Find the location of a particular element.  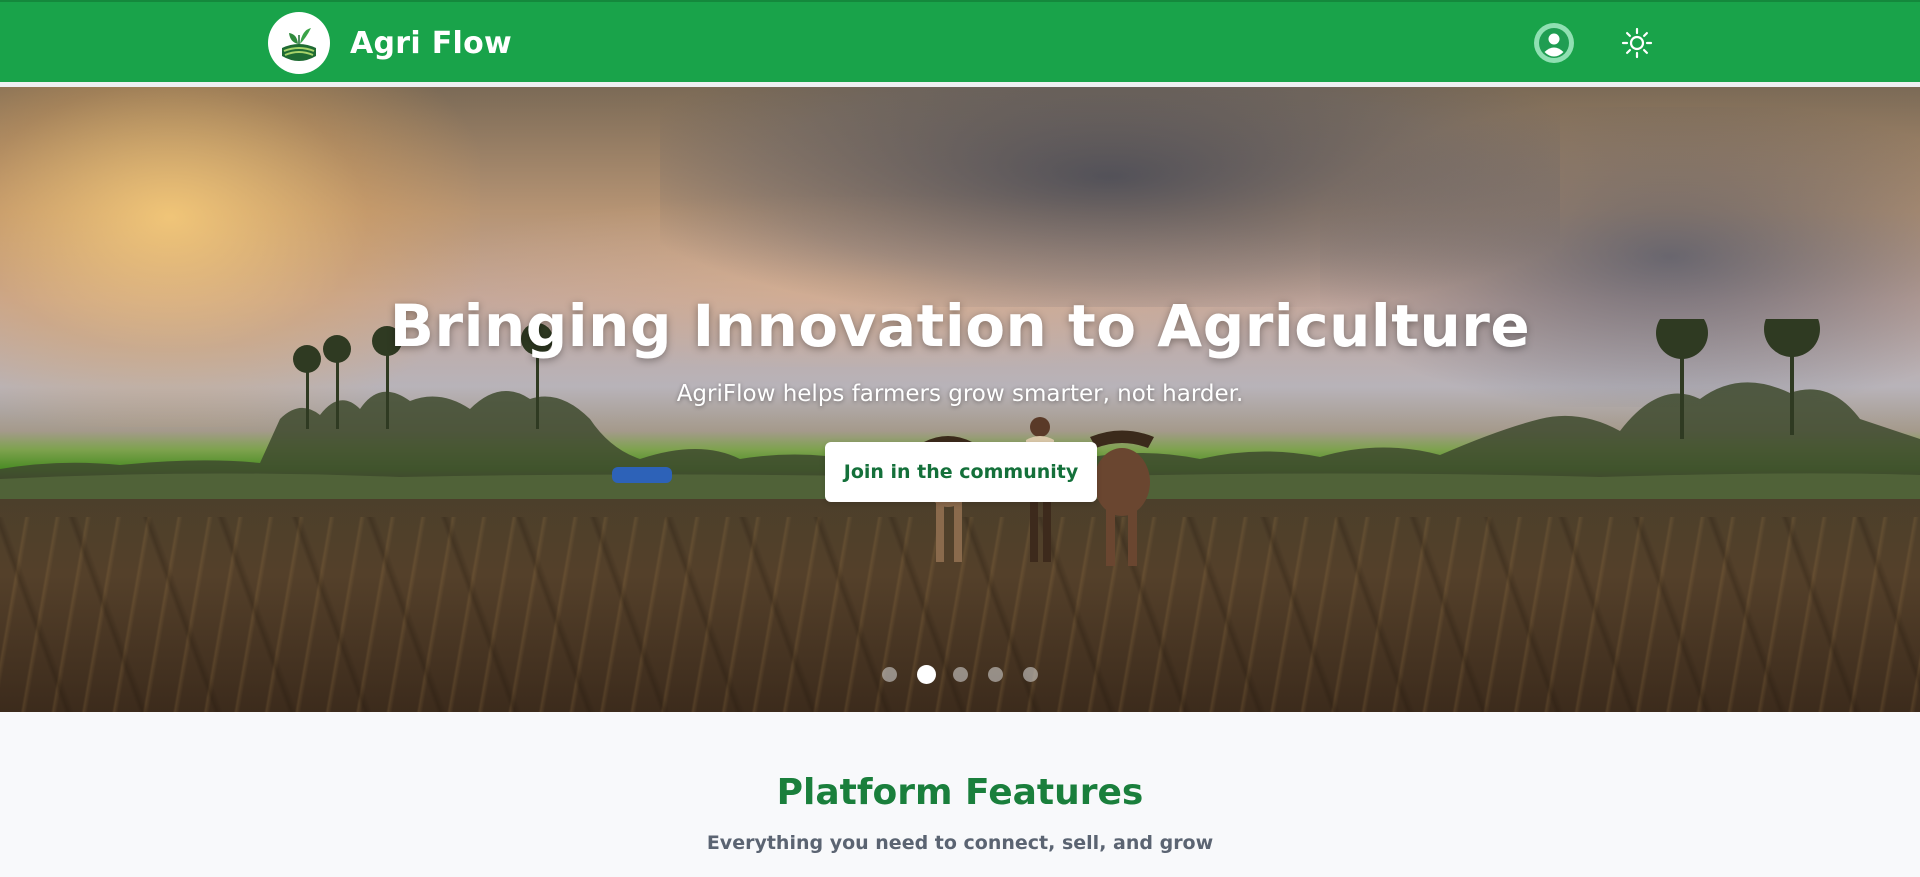

hero-title: Bringing Innovation to Agriculture is located at coordinates (960, 326).